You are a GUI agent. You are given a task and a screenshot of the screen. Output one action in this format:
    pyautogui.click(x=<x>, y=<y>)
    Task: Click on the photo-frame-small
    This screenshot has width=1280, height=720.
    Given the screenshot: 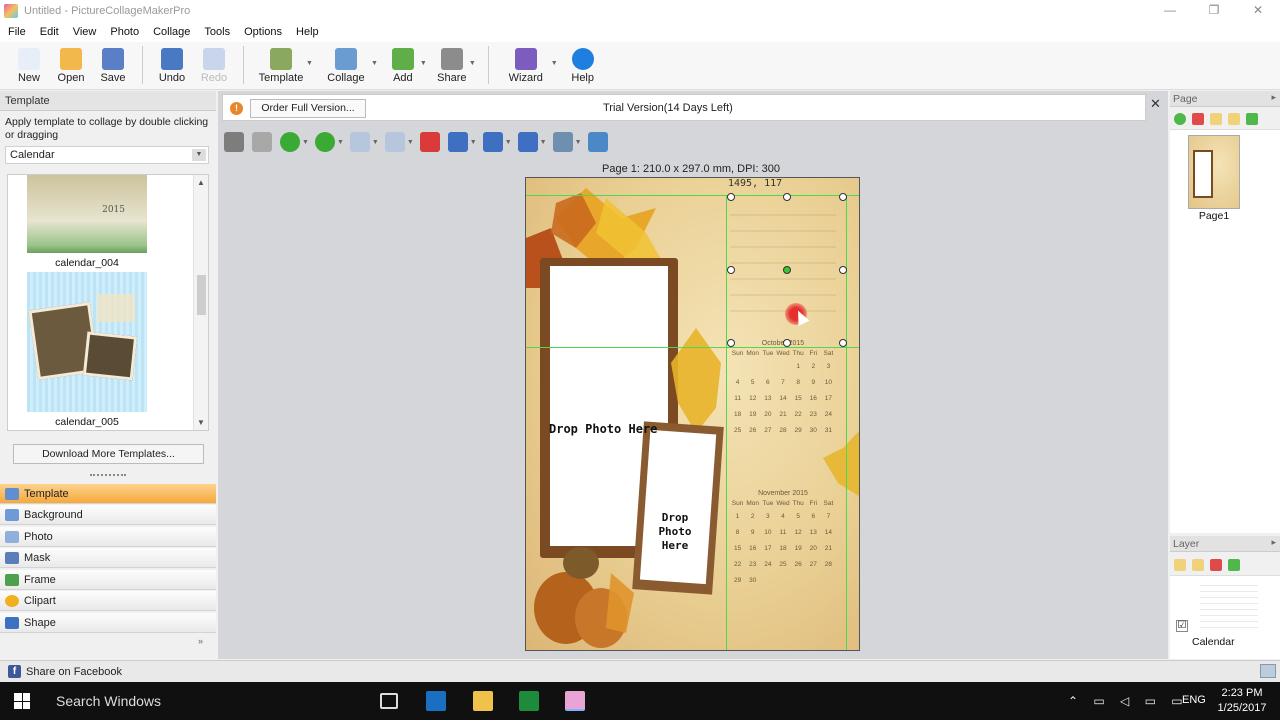 What is the action you would take?
    pyautogui.click(x=678, y=508)
    